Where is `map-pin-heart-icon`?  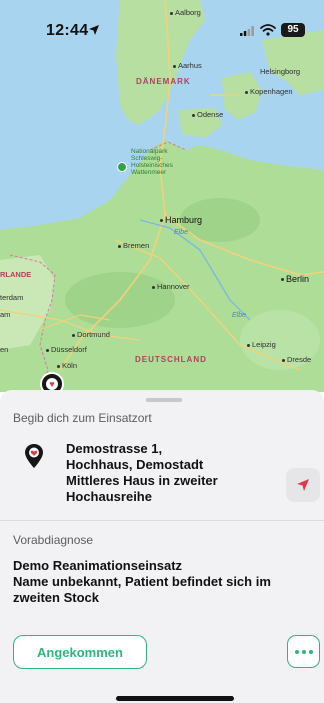
map-pin-heart-icon is located at coordinates (34, 456).